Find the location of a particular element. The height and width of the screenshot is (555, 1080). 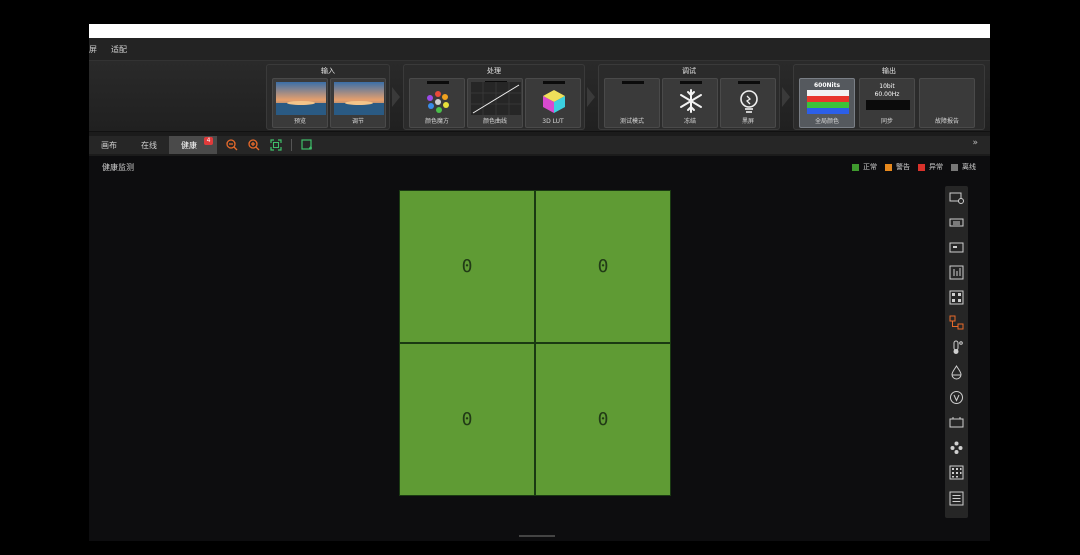

group-process: 处理 颜色魔方 颜色曲线 3D LUT is located at coordinates (494, 97).